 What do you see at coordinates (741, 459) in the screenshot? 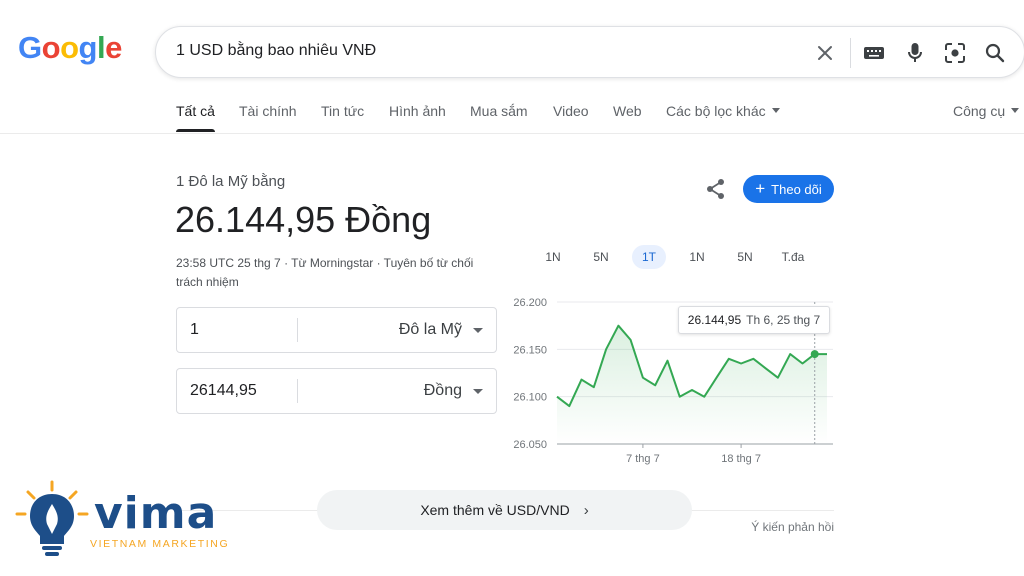
I see `x-tick-label: 18 thg 7` at bounding box center [741, 459].